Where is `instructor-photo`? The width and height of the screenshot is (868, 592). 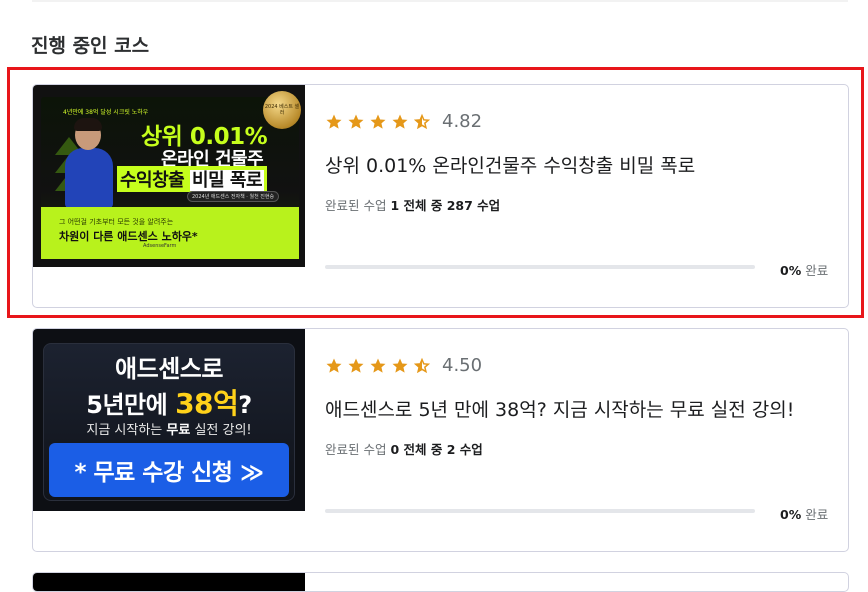
instructor-photo is located at coordinates (89, 164).